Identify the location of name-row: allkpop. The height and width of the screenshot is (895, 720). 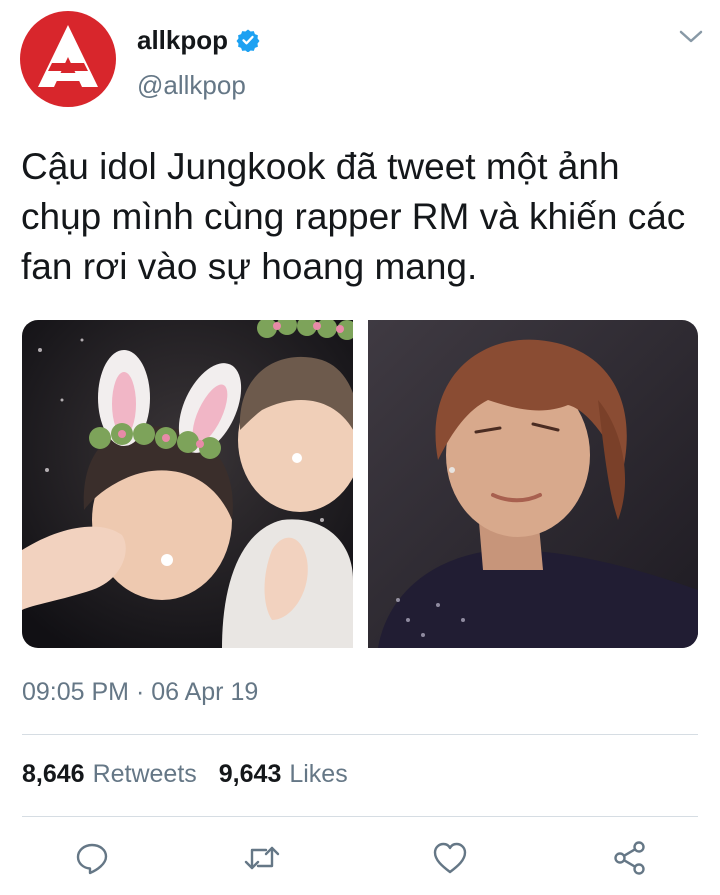
(198, 40).